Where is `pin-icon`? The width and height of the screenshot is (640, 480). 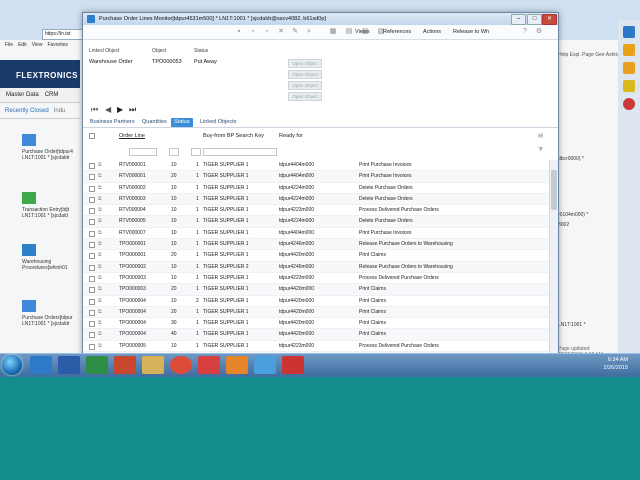
pin-icon is located at coordinates (629, 104).